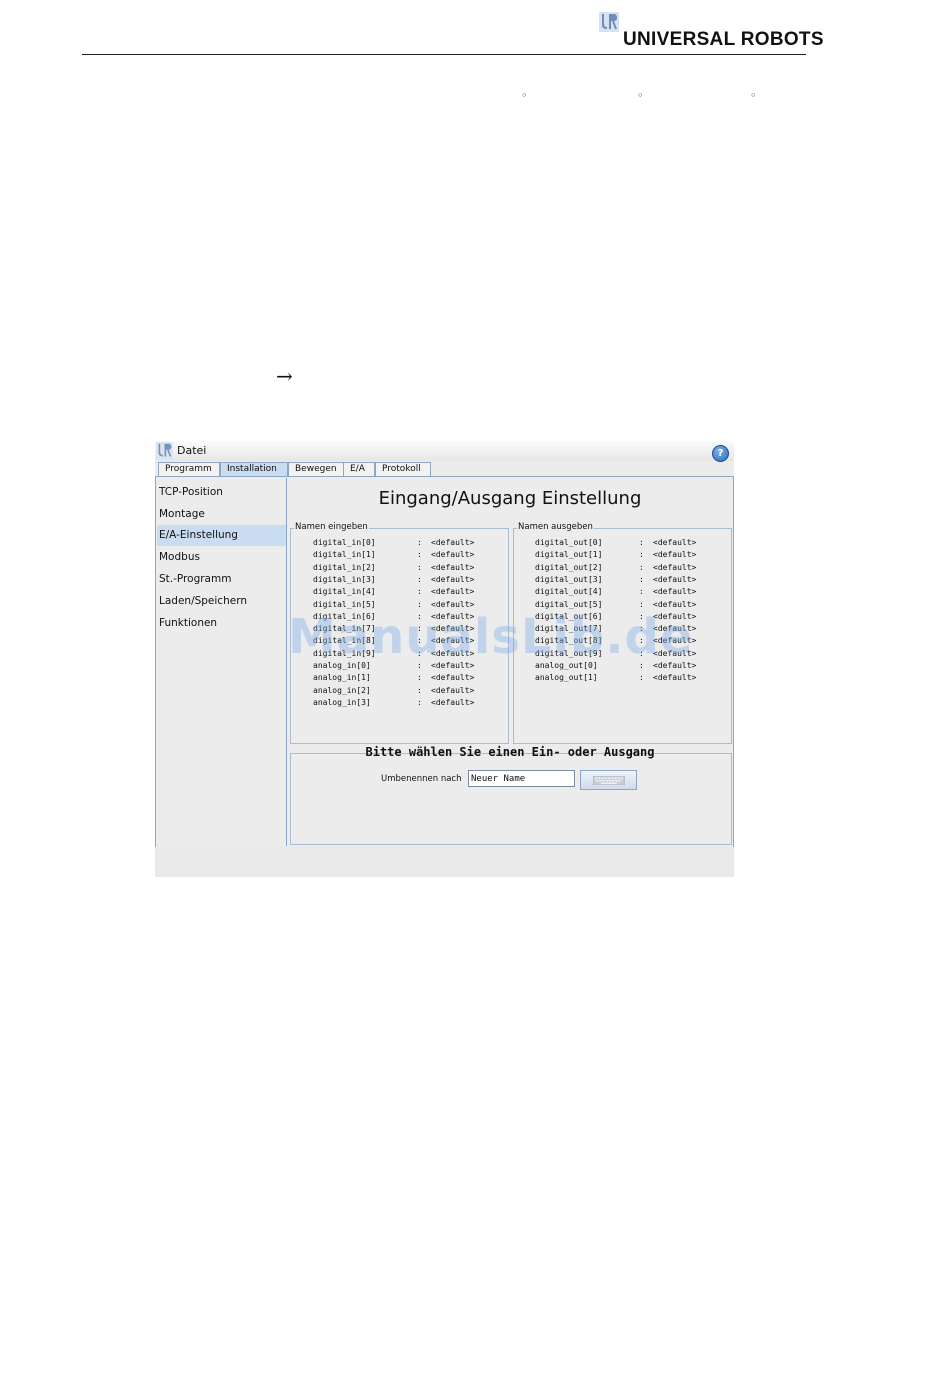  What do you see at coordinates (566, 678) in the screenshot?
I see `io-signal-name: analog_out[1]` at bounding box center [566, 678].